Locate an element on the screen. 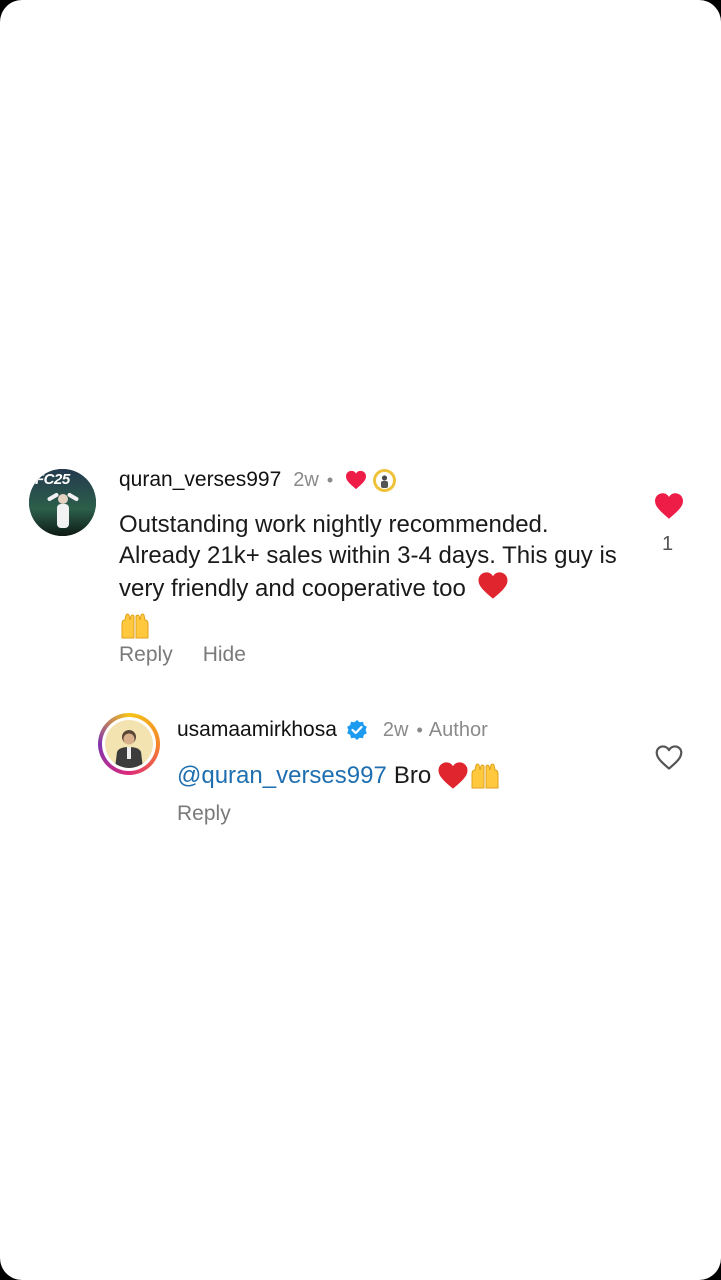 Image resolution: width=721 pixels, height=1280 pixels. reply-header: usamaamirkhosa 2w • Author is located at coordinates (332, 730).